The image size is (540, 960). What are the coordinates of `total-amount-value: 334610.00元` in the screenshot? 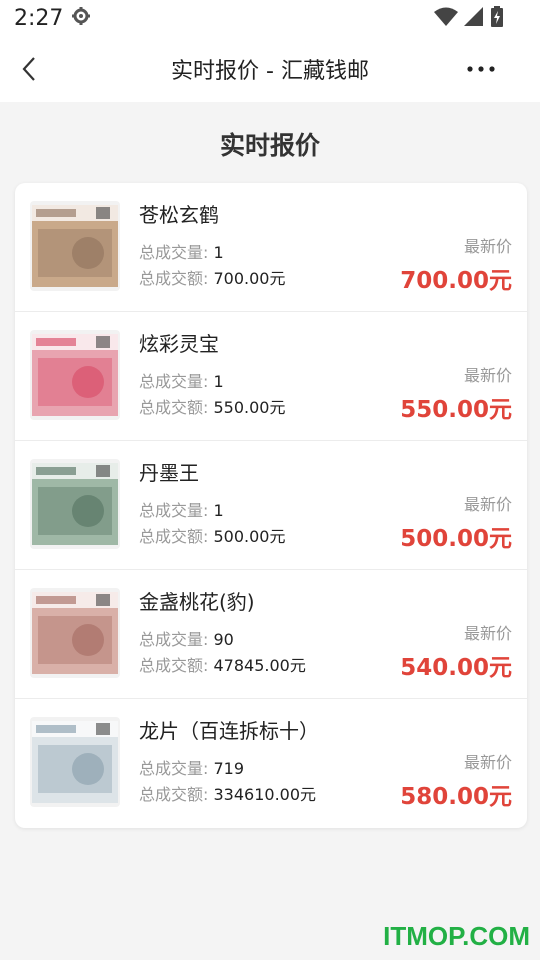 It's located at (265, 794).